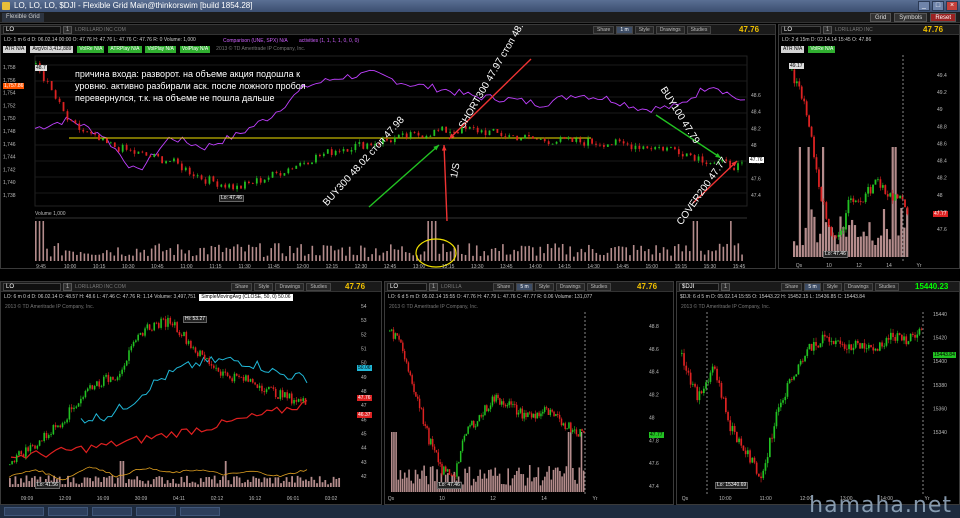 This screenshot has width=960, height=518. Describe the element at coordinates (593, 266) in the screenshot. I see `x-tick: 14:30` at that location.